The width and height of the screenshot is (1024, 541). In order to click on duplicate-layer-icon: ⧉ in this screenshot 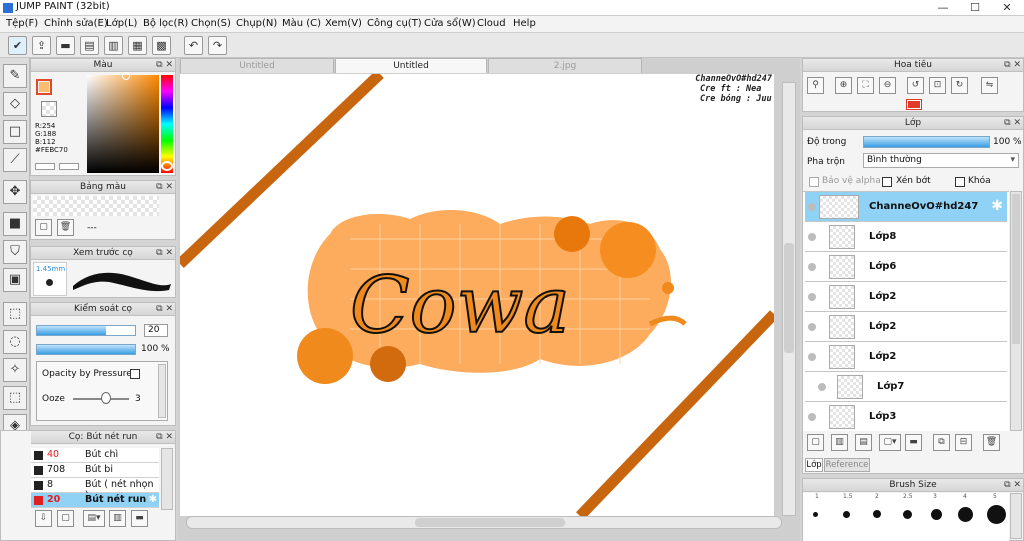, I will do `click(941, 442)`.